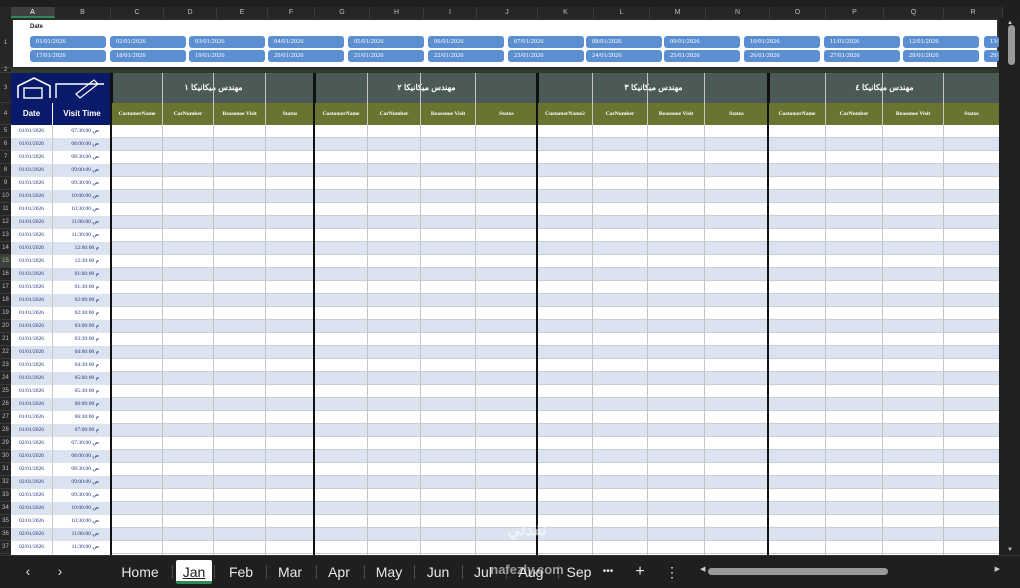 The width and height of the screenshot is (1020, 588). Describe the element at coordinates (5, 417) in the screenshot. I see `row-header-27: 27` at that location.